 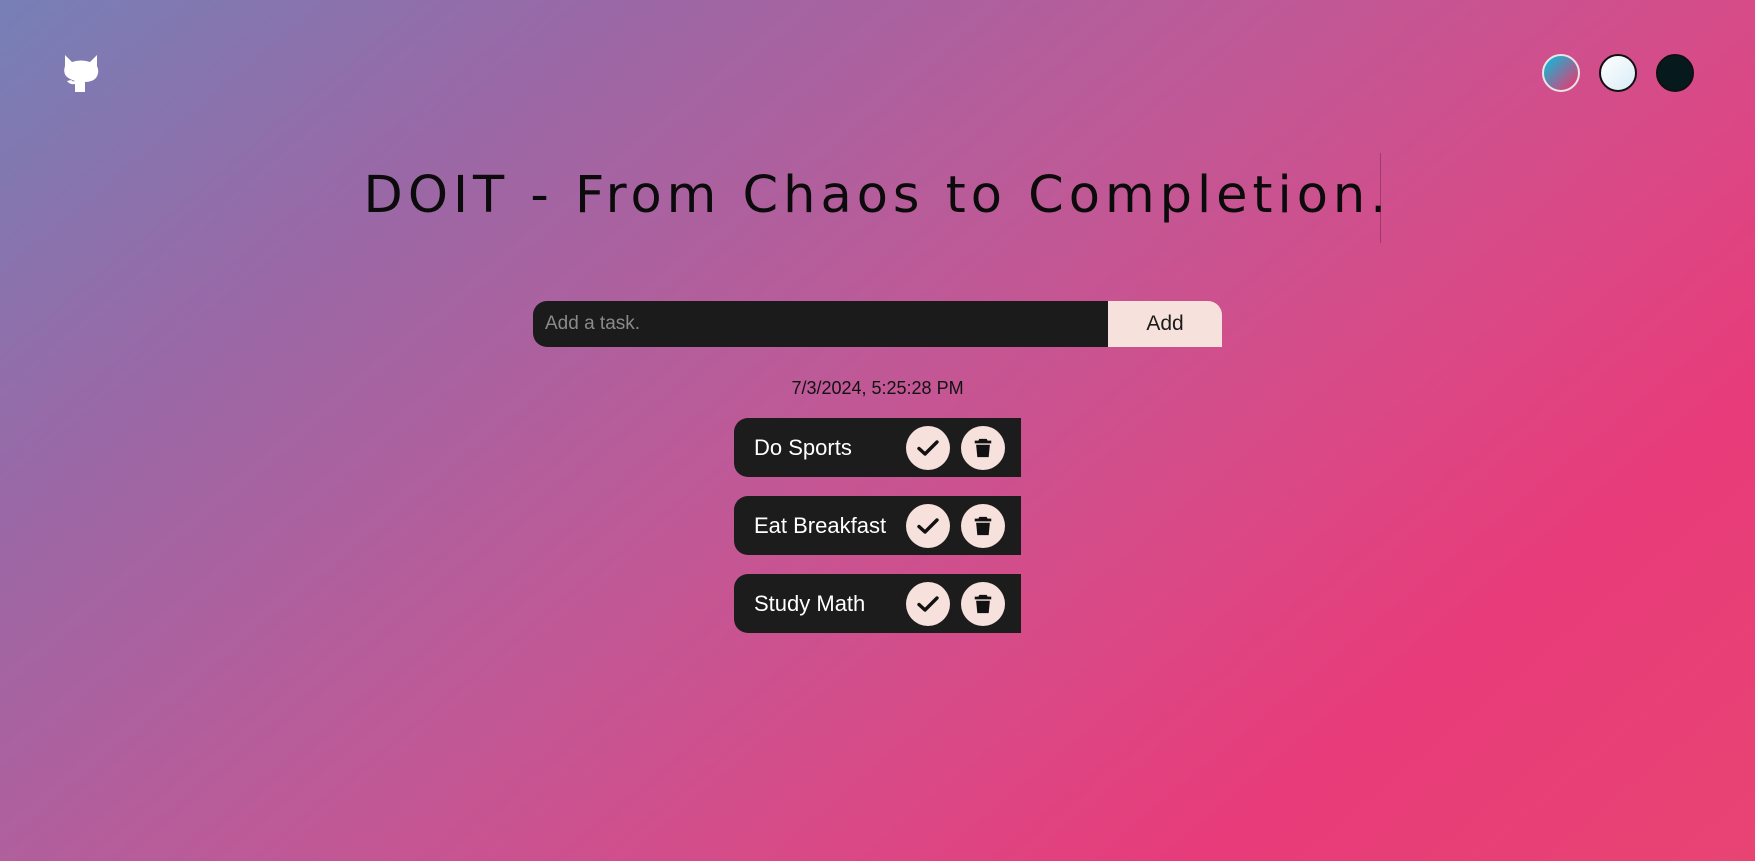 What do you see at coordinates (803, 447) in the screenshot?
I see `task-label: Do Sports` at bounding box center [803, 447].